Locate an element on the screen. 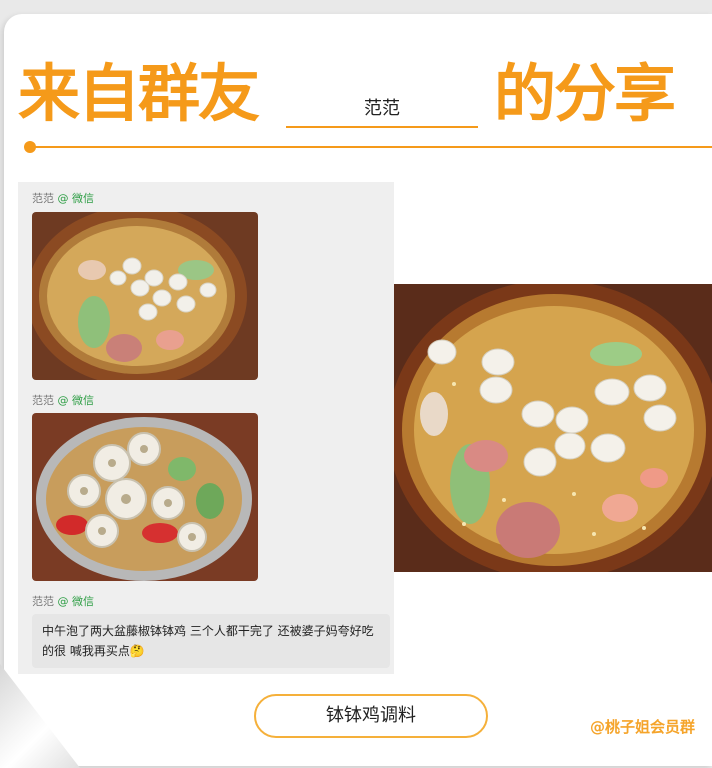  title-from-group-friend: 来自群友 is located at coordinates (139, 93).